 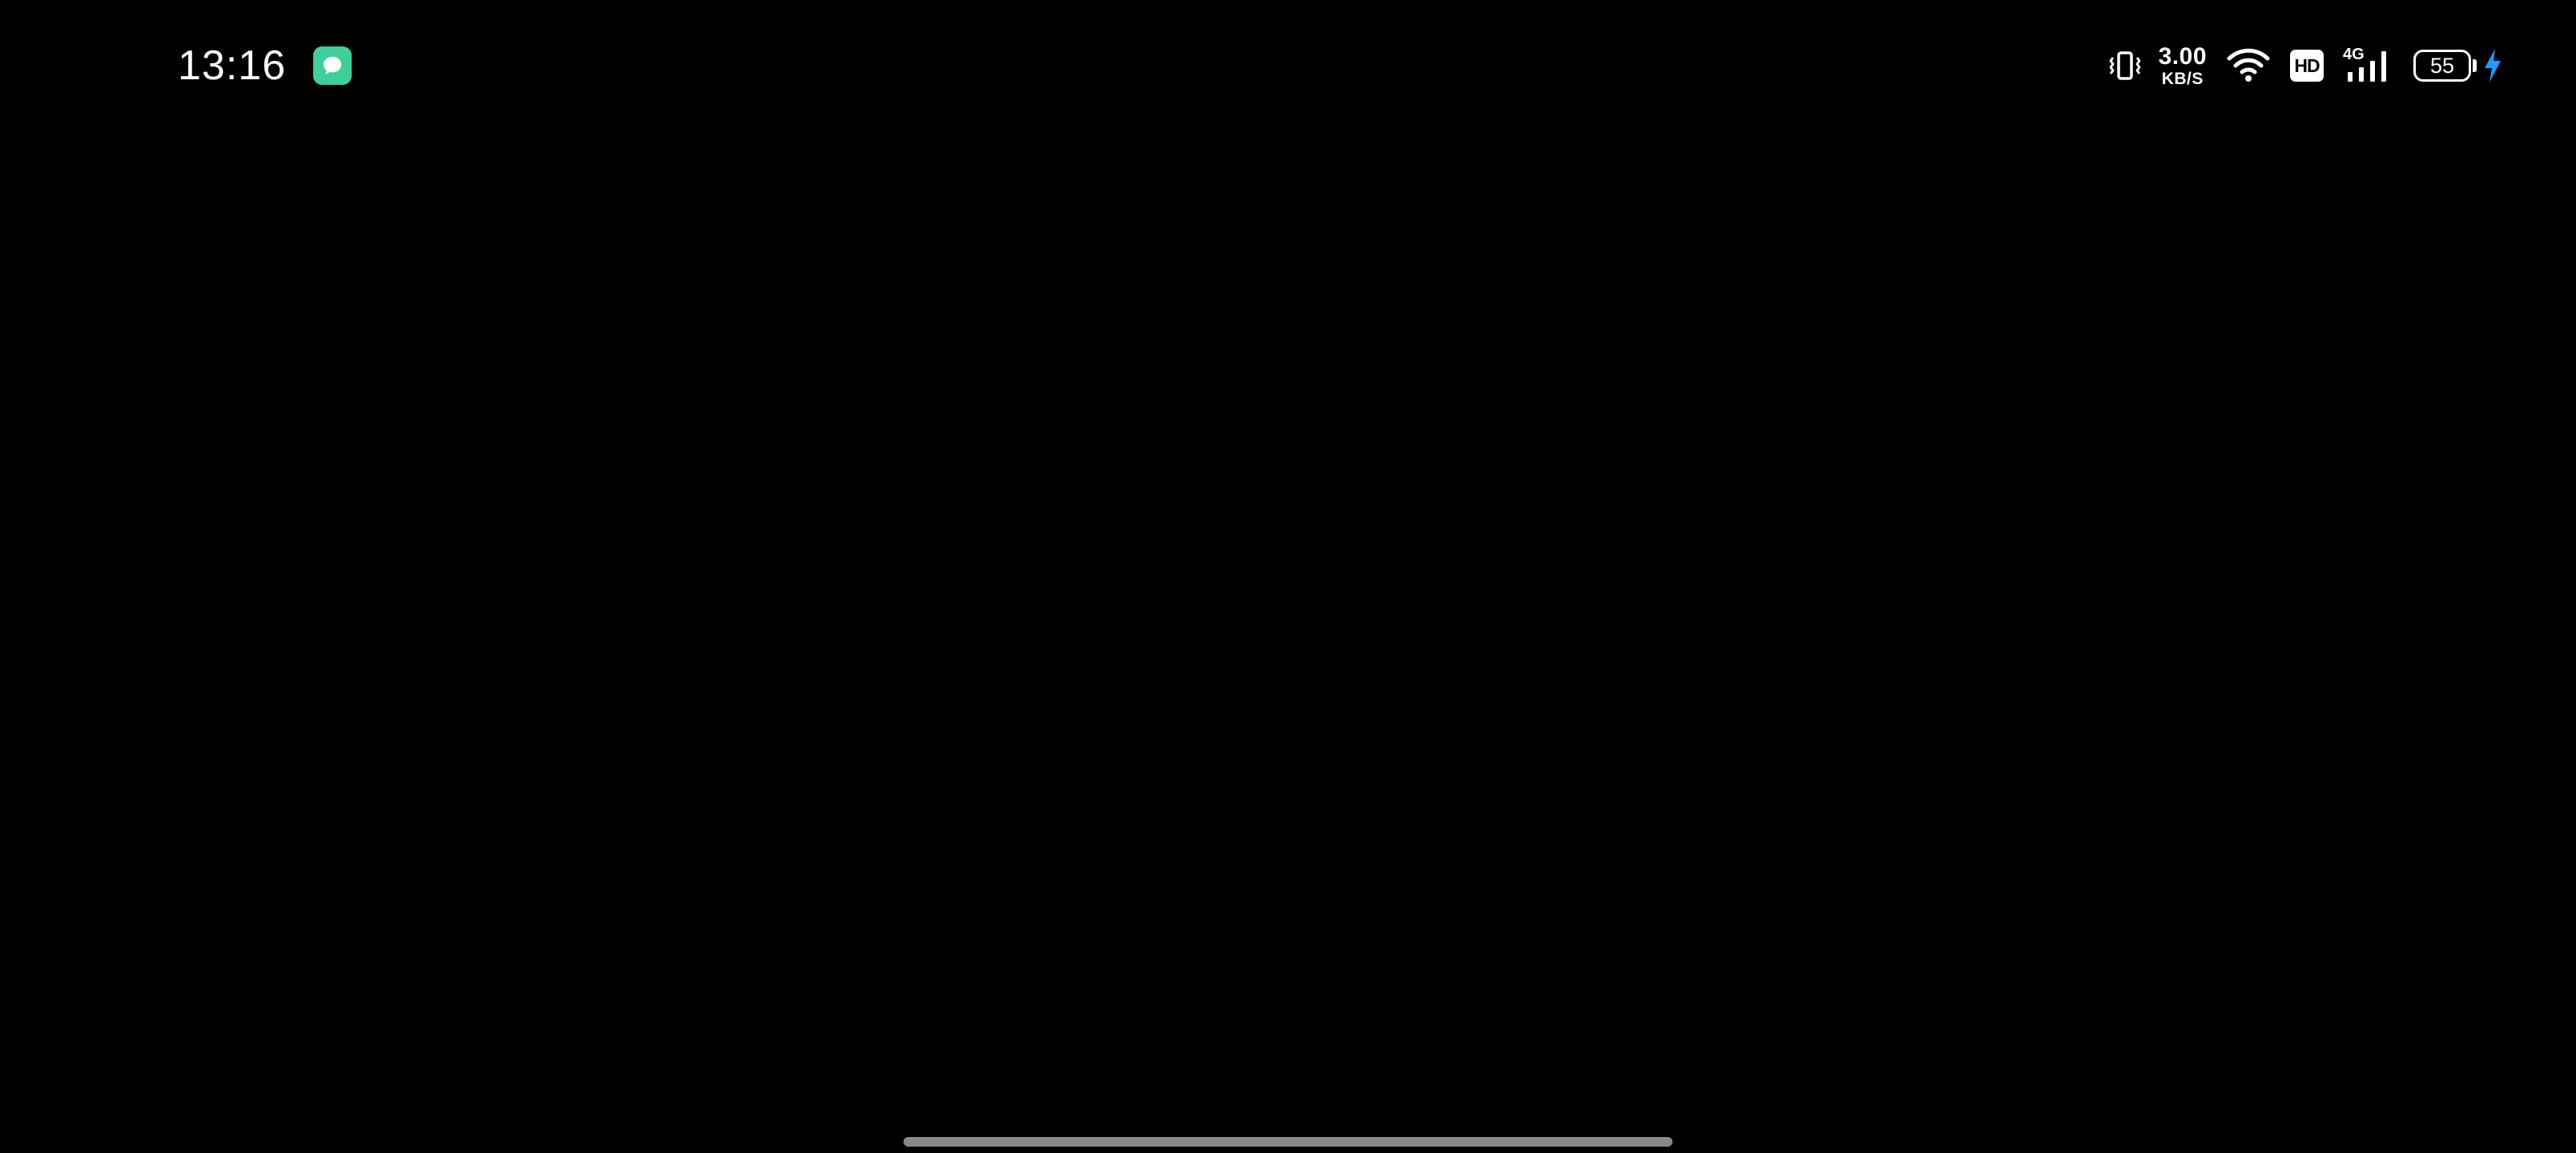 I want to click on cellular-signal-icon: 4G, so click(x=2369, y=66).